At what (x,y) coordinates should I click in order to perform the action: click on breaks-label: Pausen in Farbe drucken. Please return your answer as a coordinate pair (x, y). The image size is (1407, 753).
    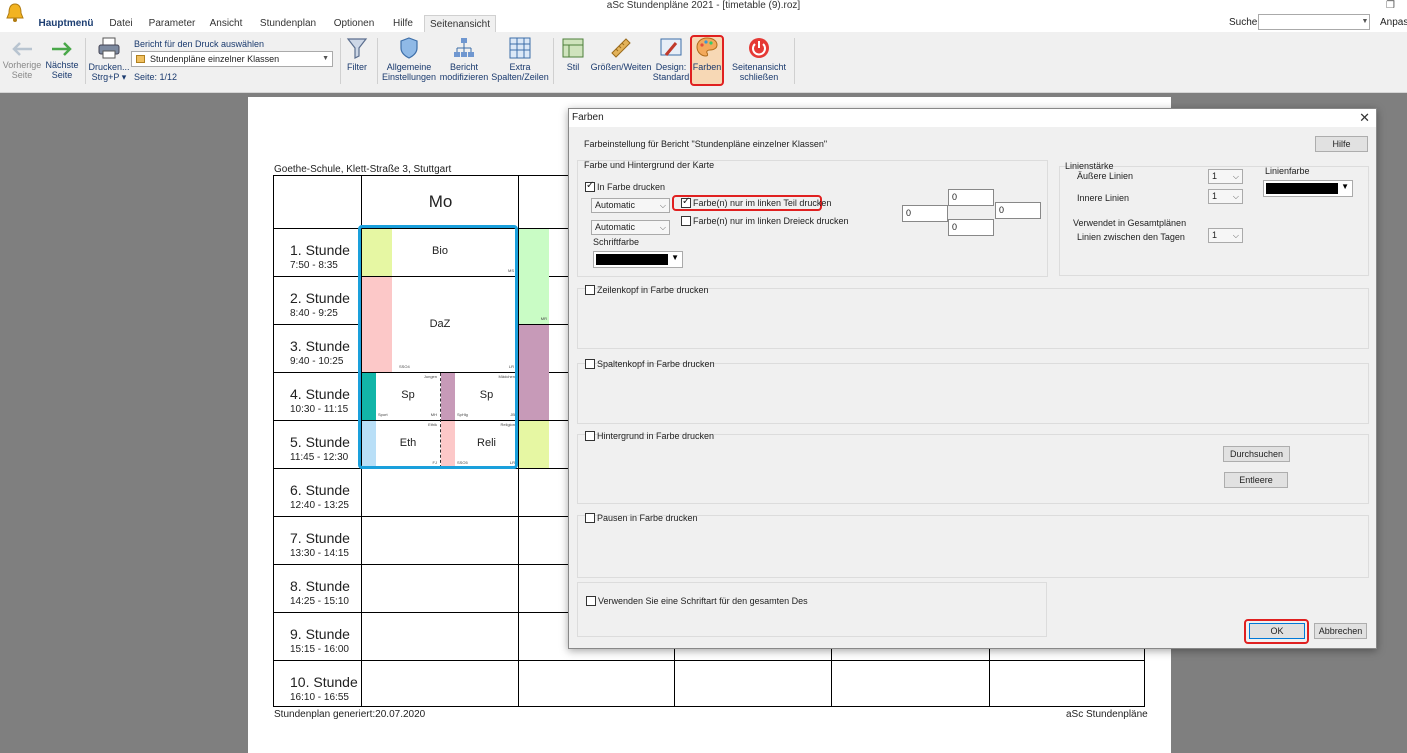
    Looking at the image, I should click on (647, 518).